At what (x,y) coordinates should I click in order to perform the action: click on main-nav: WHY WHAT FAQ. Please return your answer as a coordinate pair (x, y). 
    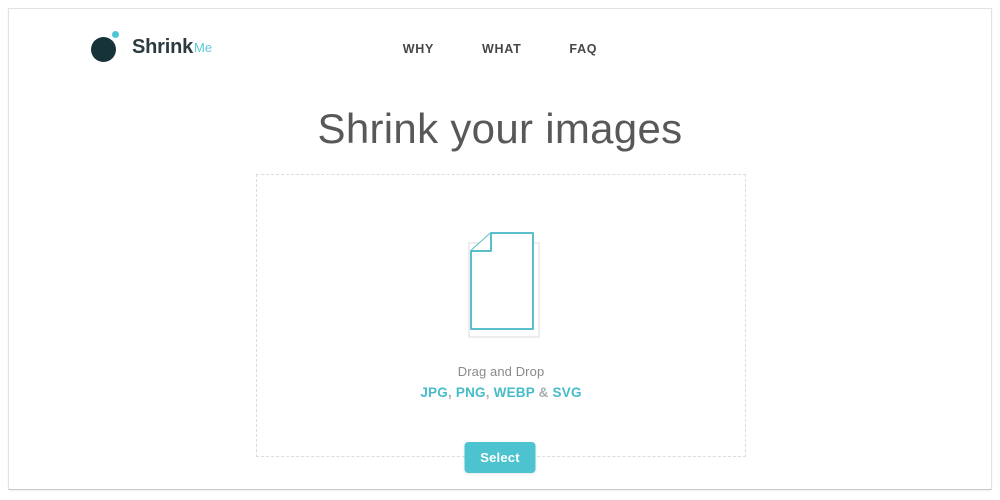
    Looking at the image, I should click on (500, 49).